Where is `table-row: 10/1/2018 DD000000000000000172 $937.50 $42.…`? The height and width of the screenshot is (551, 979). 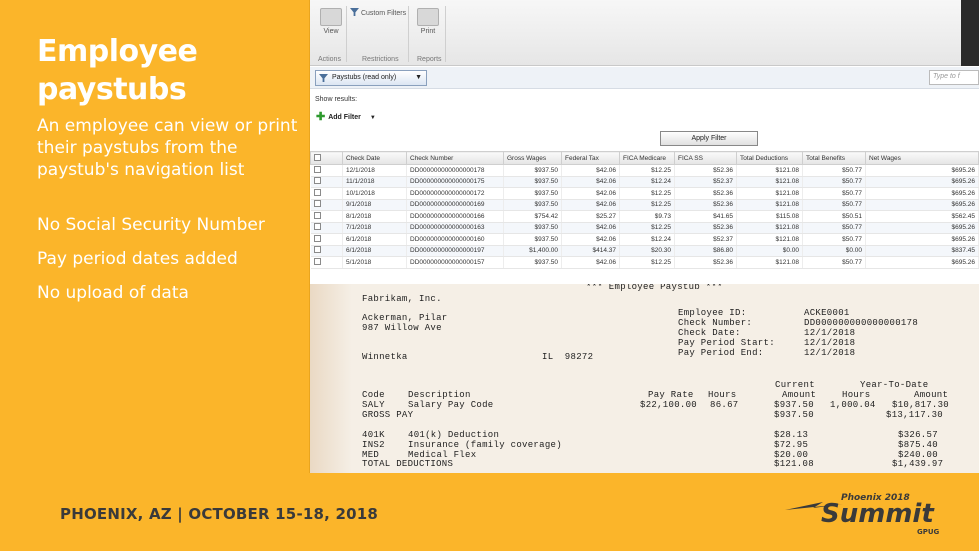 table-row: 10/1/2018 DD000000000000000172 $937.50 $42.… is located at coordinates (644, 193).